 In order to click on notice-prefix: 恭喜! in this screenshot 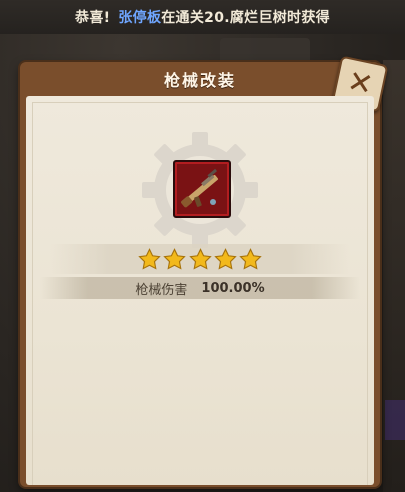, I will do `click(93, 18)`.